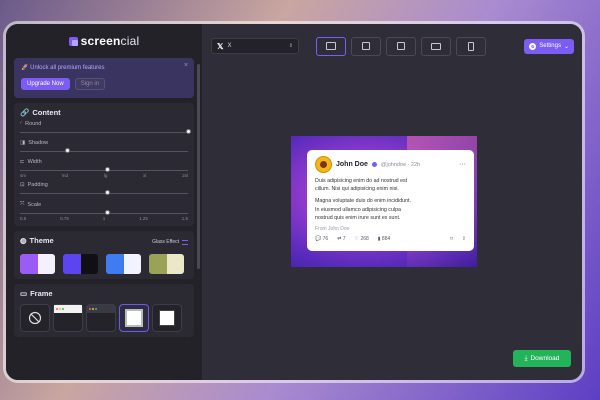 The height and width of the screenshot is (400, 600). I want to click on padding-slider, so click(104, 193).